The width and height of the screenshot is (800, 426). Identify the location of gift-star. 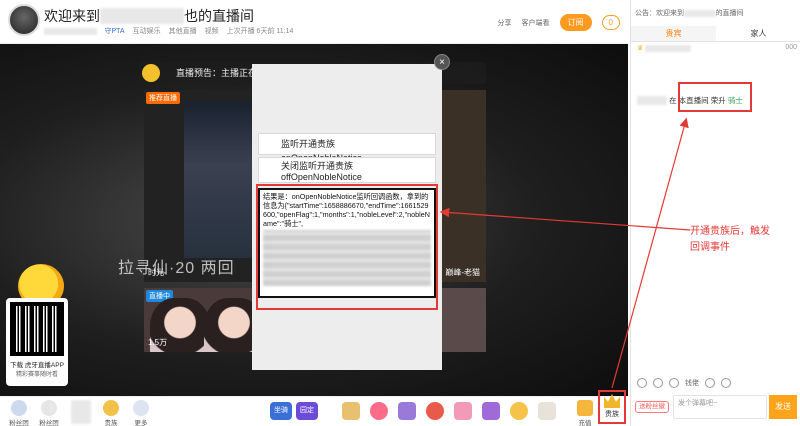
(519, 411).